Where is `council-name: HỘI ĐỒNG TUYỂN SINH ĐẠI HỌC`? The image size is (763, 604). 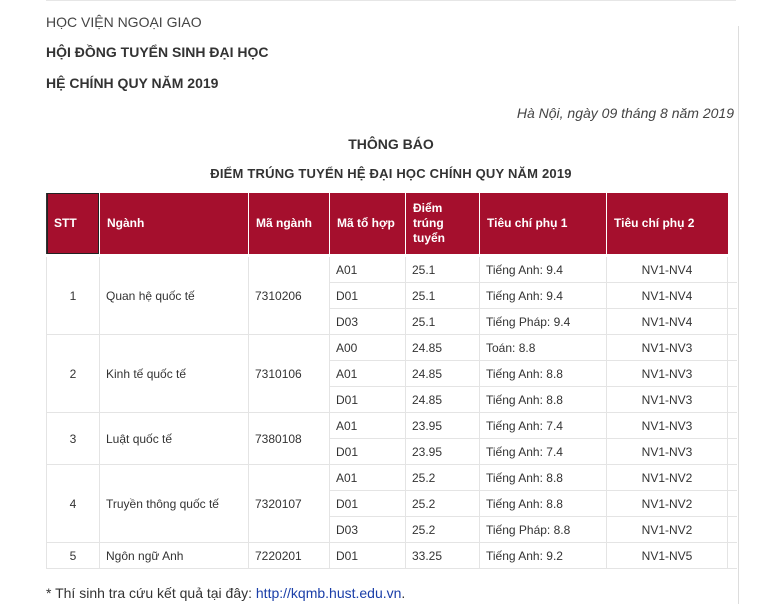
council-name: HỘI ĐỒNG TUYỂN SINH ĐẠI HỌC is located at coordinates (157, 52).